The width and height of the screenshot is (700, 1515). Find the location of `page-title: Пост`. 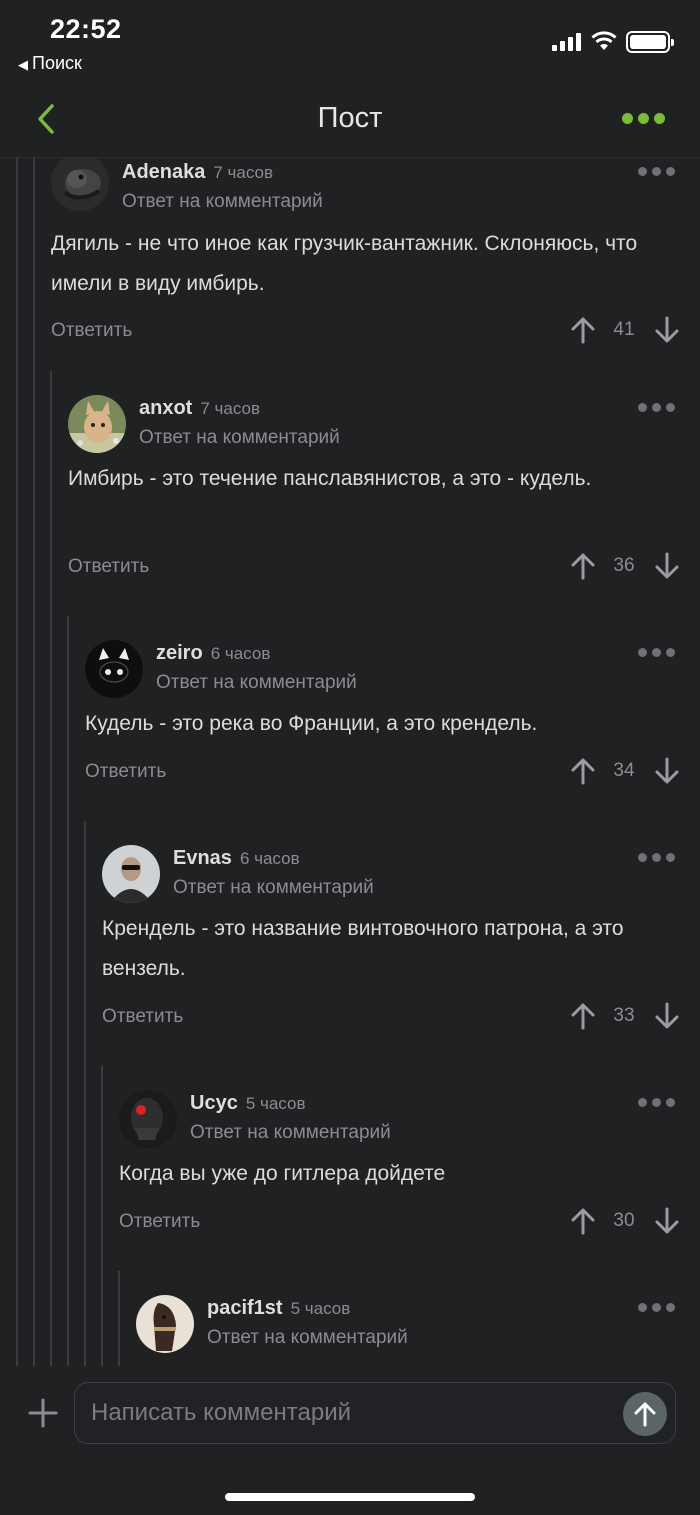

page-title: Пост is located at coordinates (350, 118).